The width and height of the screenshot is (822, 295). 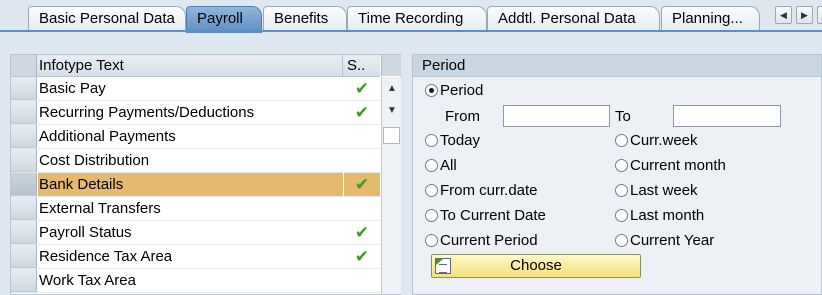 I want to click on tab-basic-personal-data: Basic Personal Data, so click(x=107, y=18).